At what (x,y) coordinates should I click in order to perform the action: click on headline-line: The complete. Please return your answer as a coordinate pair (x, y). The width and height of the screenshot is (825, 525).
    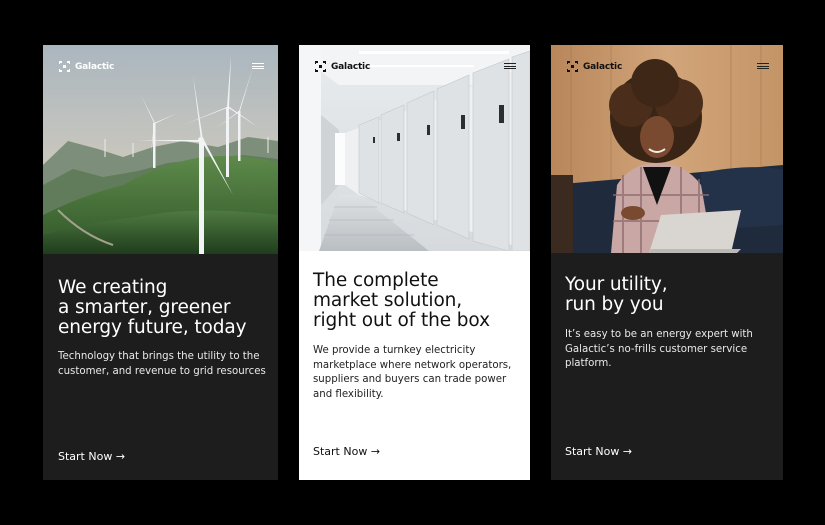
    Looking at the image, I should click on (376, 280).